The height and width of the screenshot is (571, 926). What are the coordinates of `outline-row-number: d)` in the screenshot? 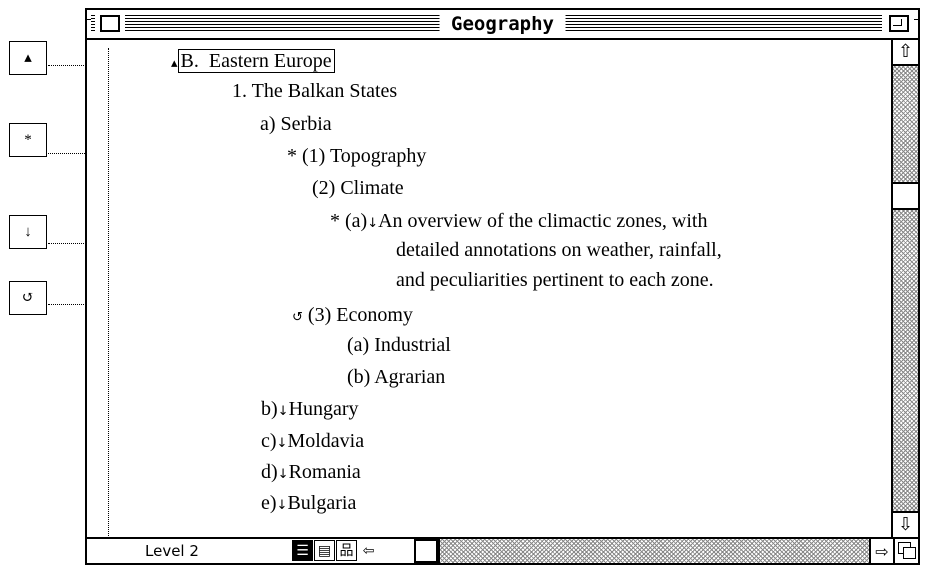 It's located at (269, 472).